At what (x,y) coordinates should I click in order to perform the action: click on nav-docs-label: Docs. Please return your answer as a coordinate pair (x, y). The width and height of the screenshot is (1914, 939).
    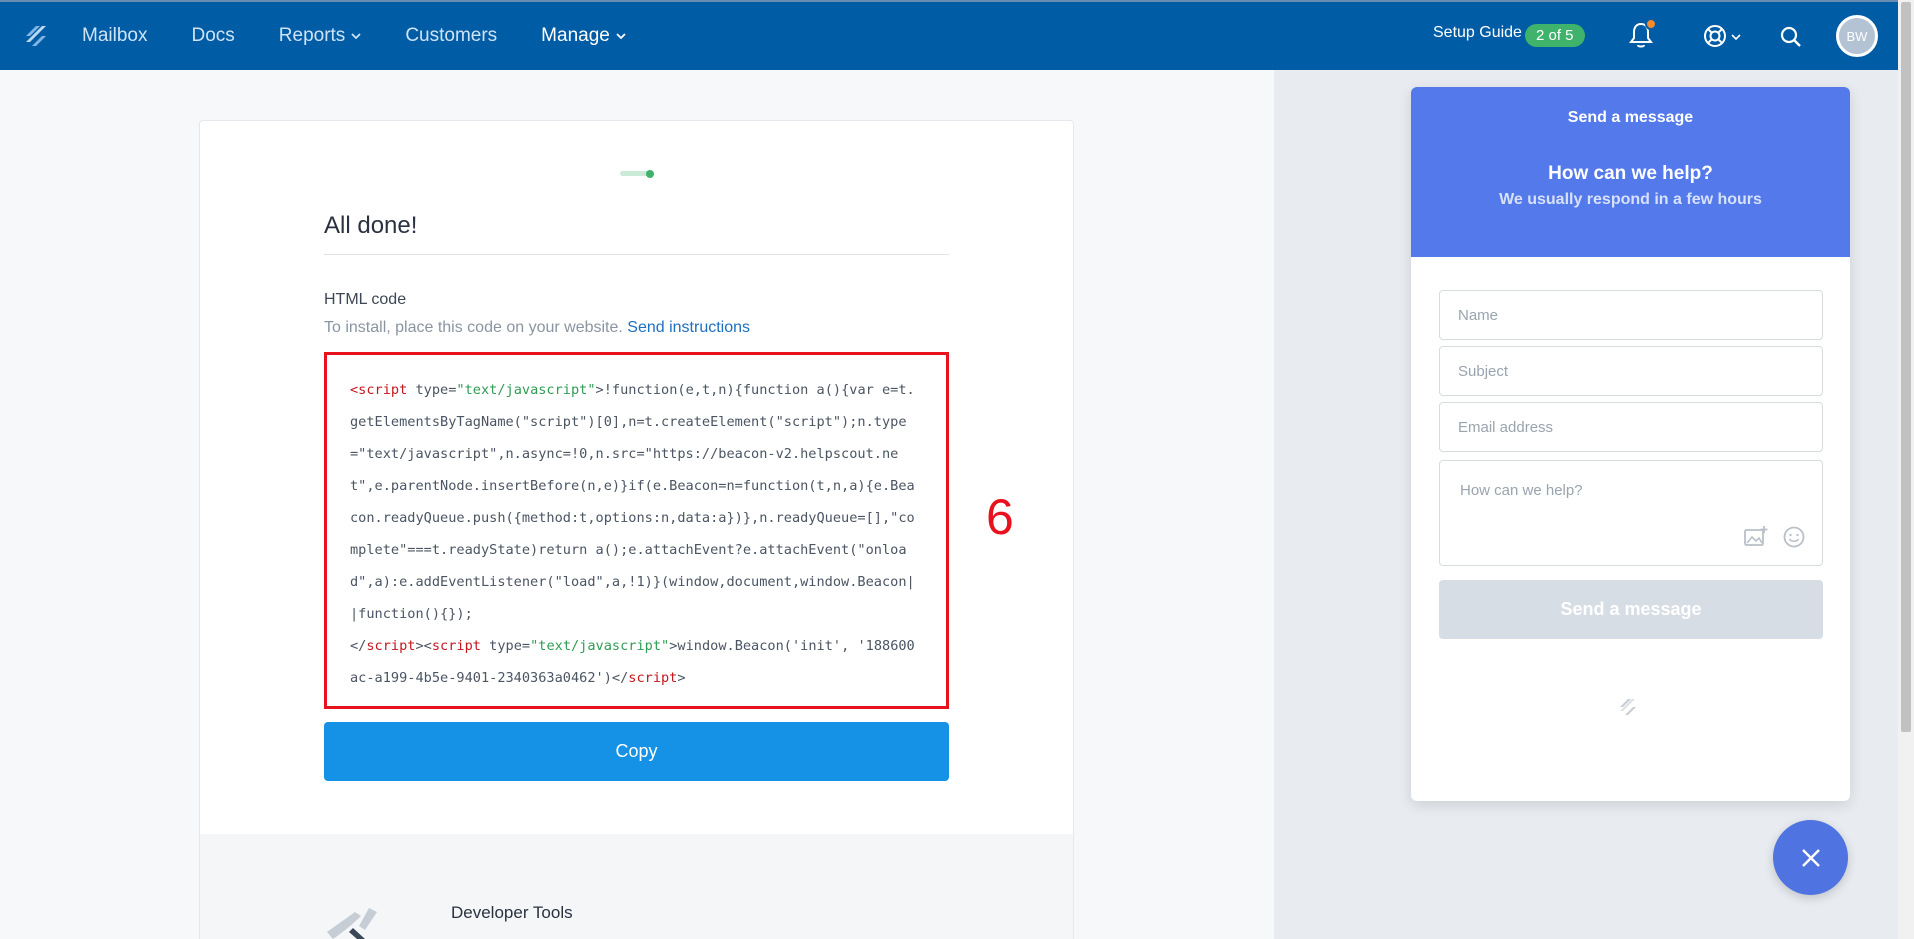
    Looking at the image, I should click on (213, 35).